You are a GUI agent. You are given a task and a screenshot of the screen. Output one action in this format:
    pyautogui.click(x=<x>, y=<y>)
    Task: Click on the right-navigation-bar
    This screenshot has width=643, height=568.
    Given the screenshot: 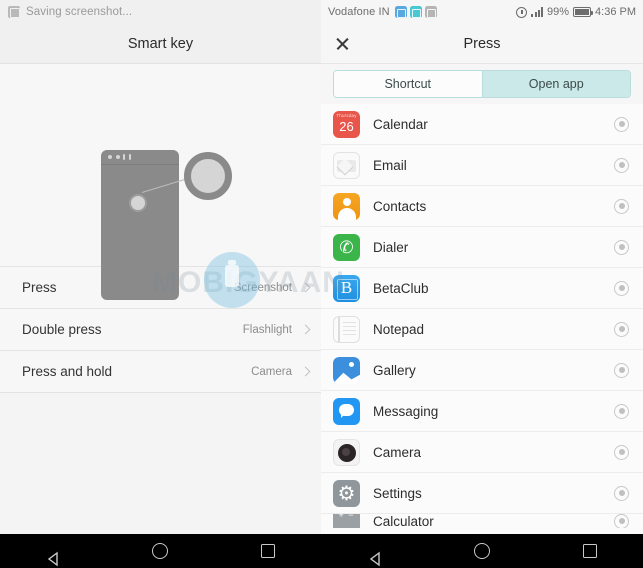 What is the action you would take?
    pyautogui.click(x=482, y=551)
    